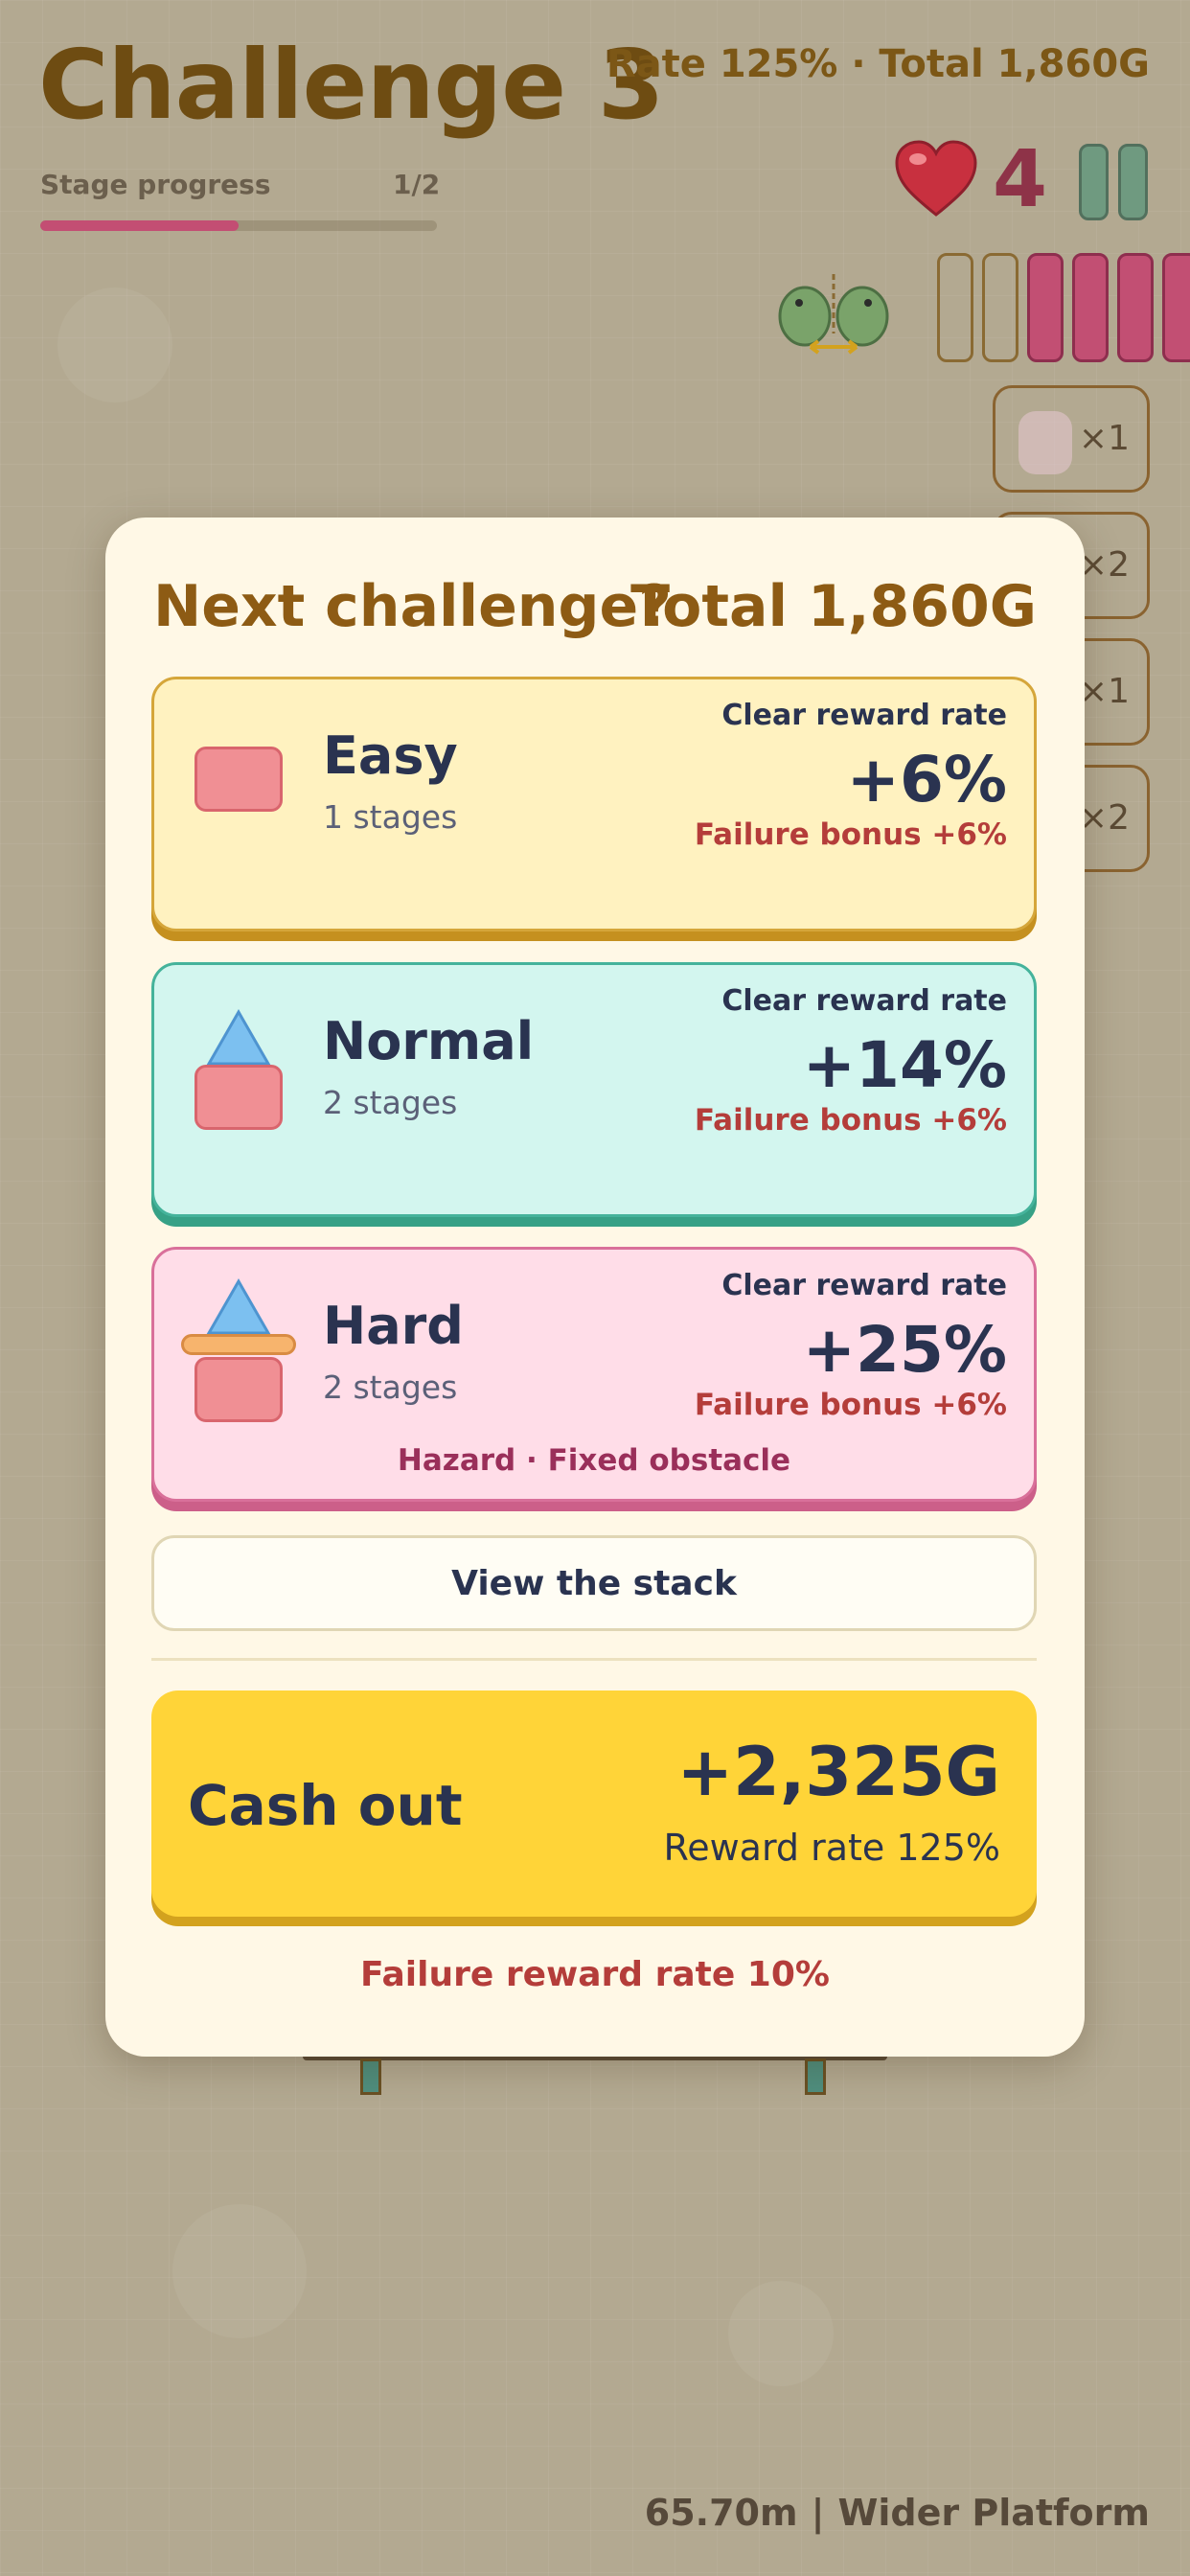 The image size is (1190, 2576). I want to click on cash-out-rate: Reward rate 125%, so click(832, 1848).